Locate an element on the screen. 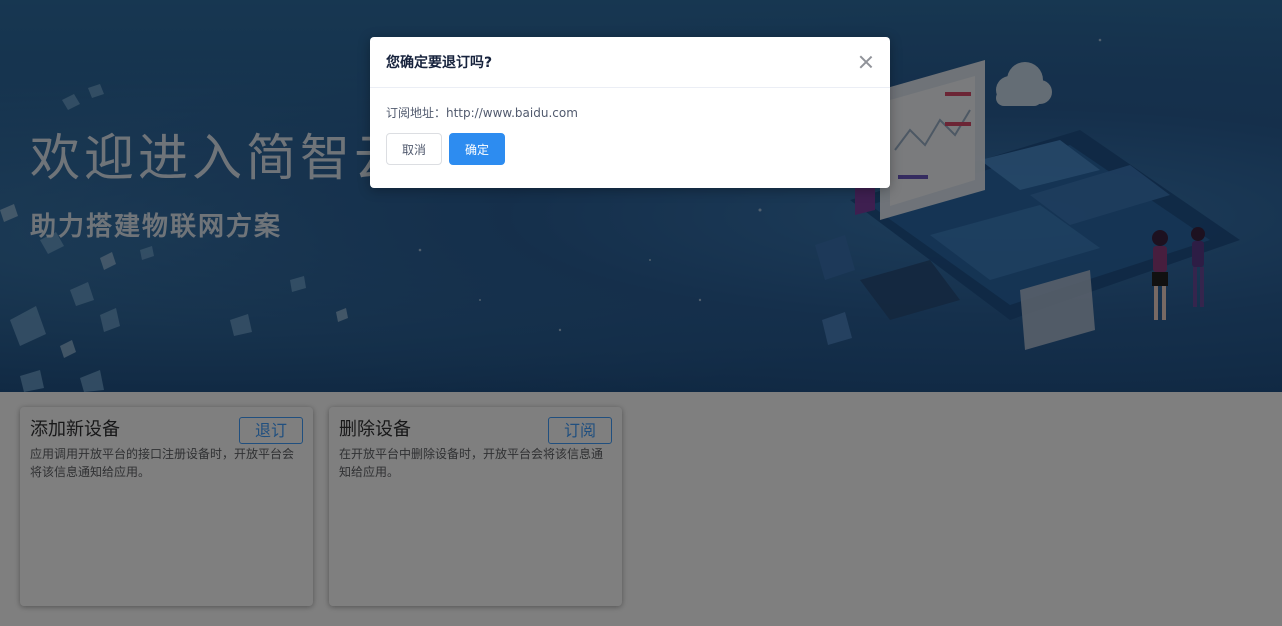 The image size is (1282, 626). confirm-dialog: 您确定要退订吗? 订阅地址：http://www.baidu.com 取消 确定 is located at coordinates (630, 112).